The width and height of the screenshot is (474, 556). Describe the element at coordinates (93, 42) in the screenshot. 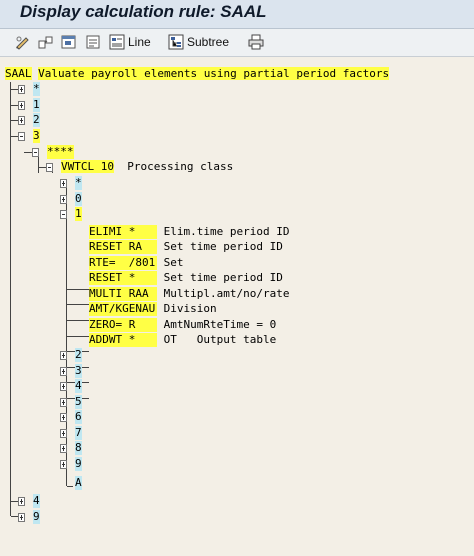

I see `documentation-icon` at that location.